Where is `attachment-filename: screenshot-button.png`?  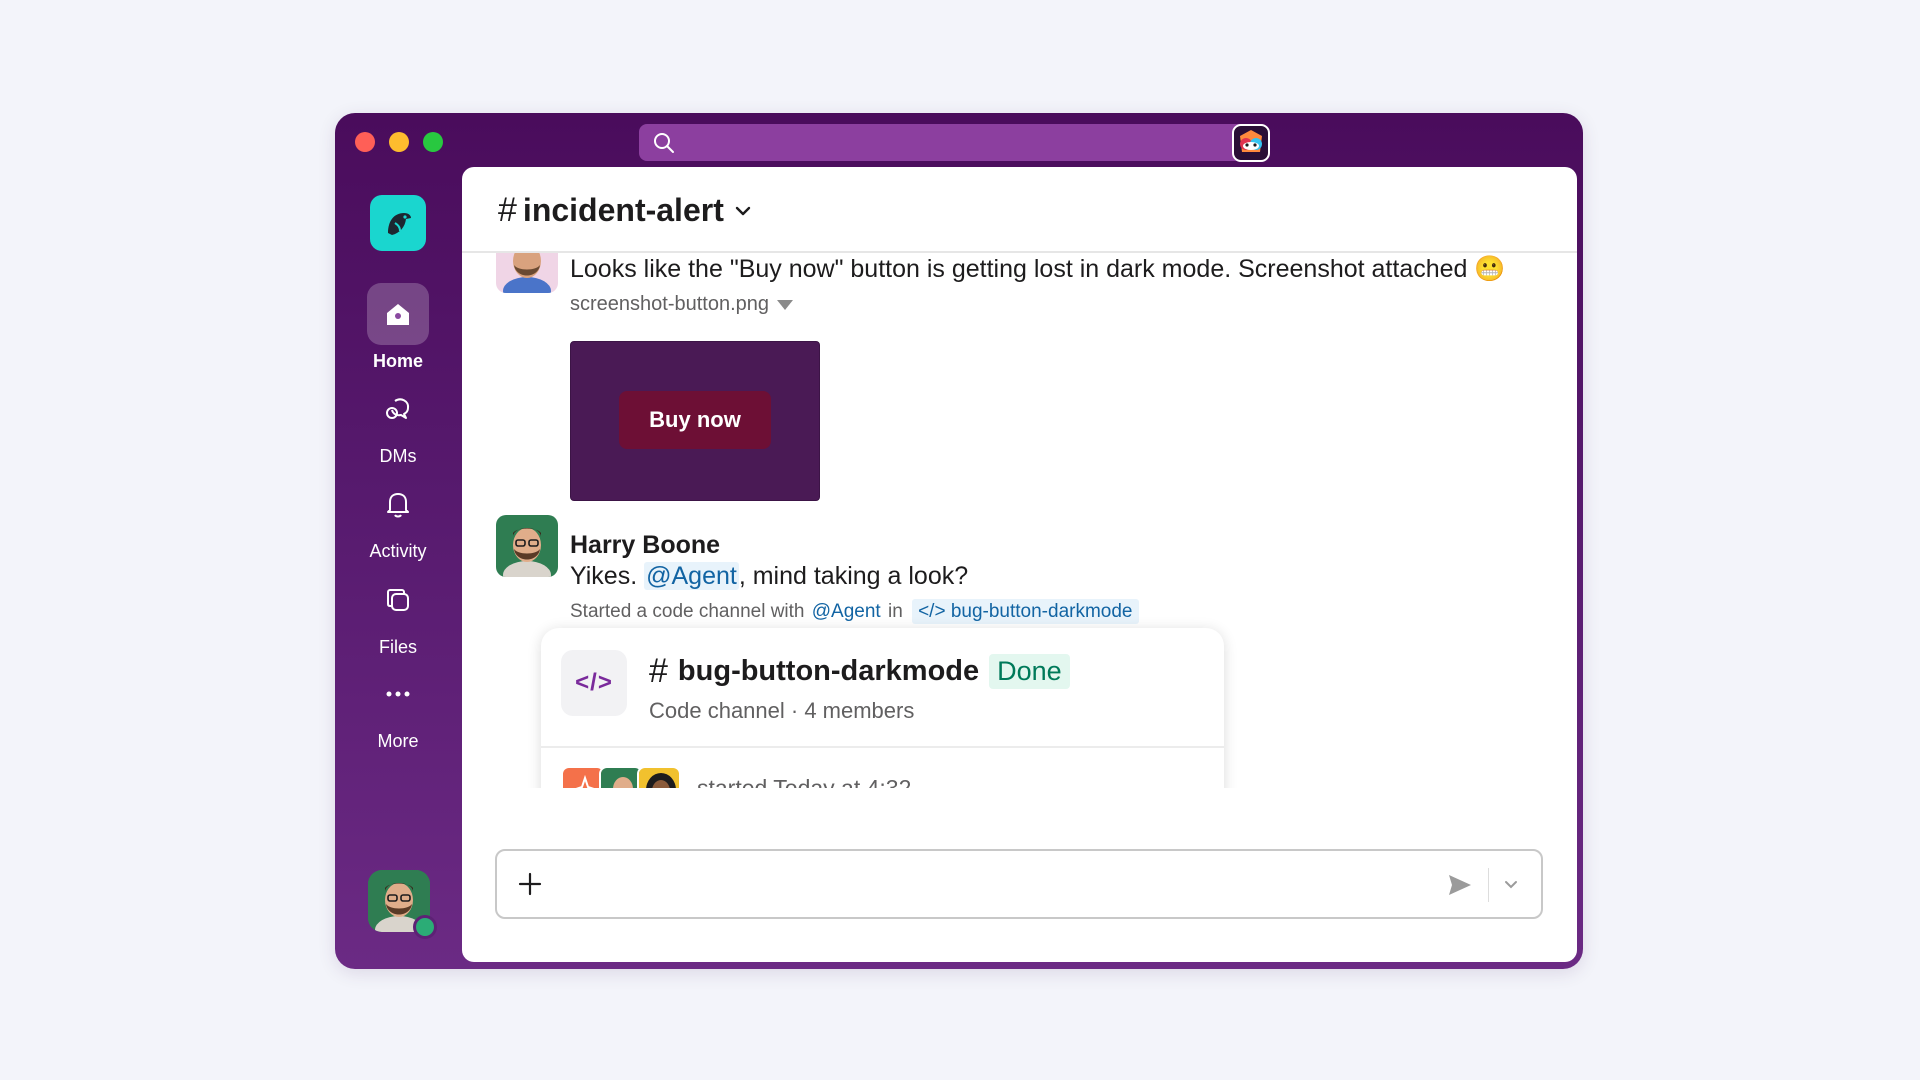 attachment-filename: screenshot-button.png is located at coordinates (682, 304).